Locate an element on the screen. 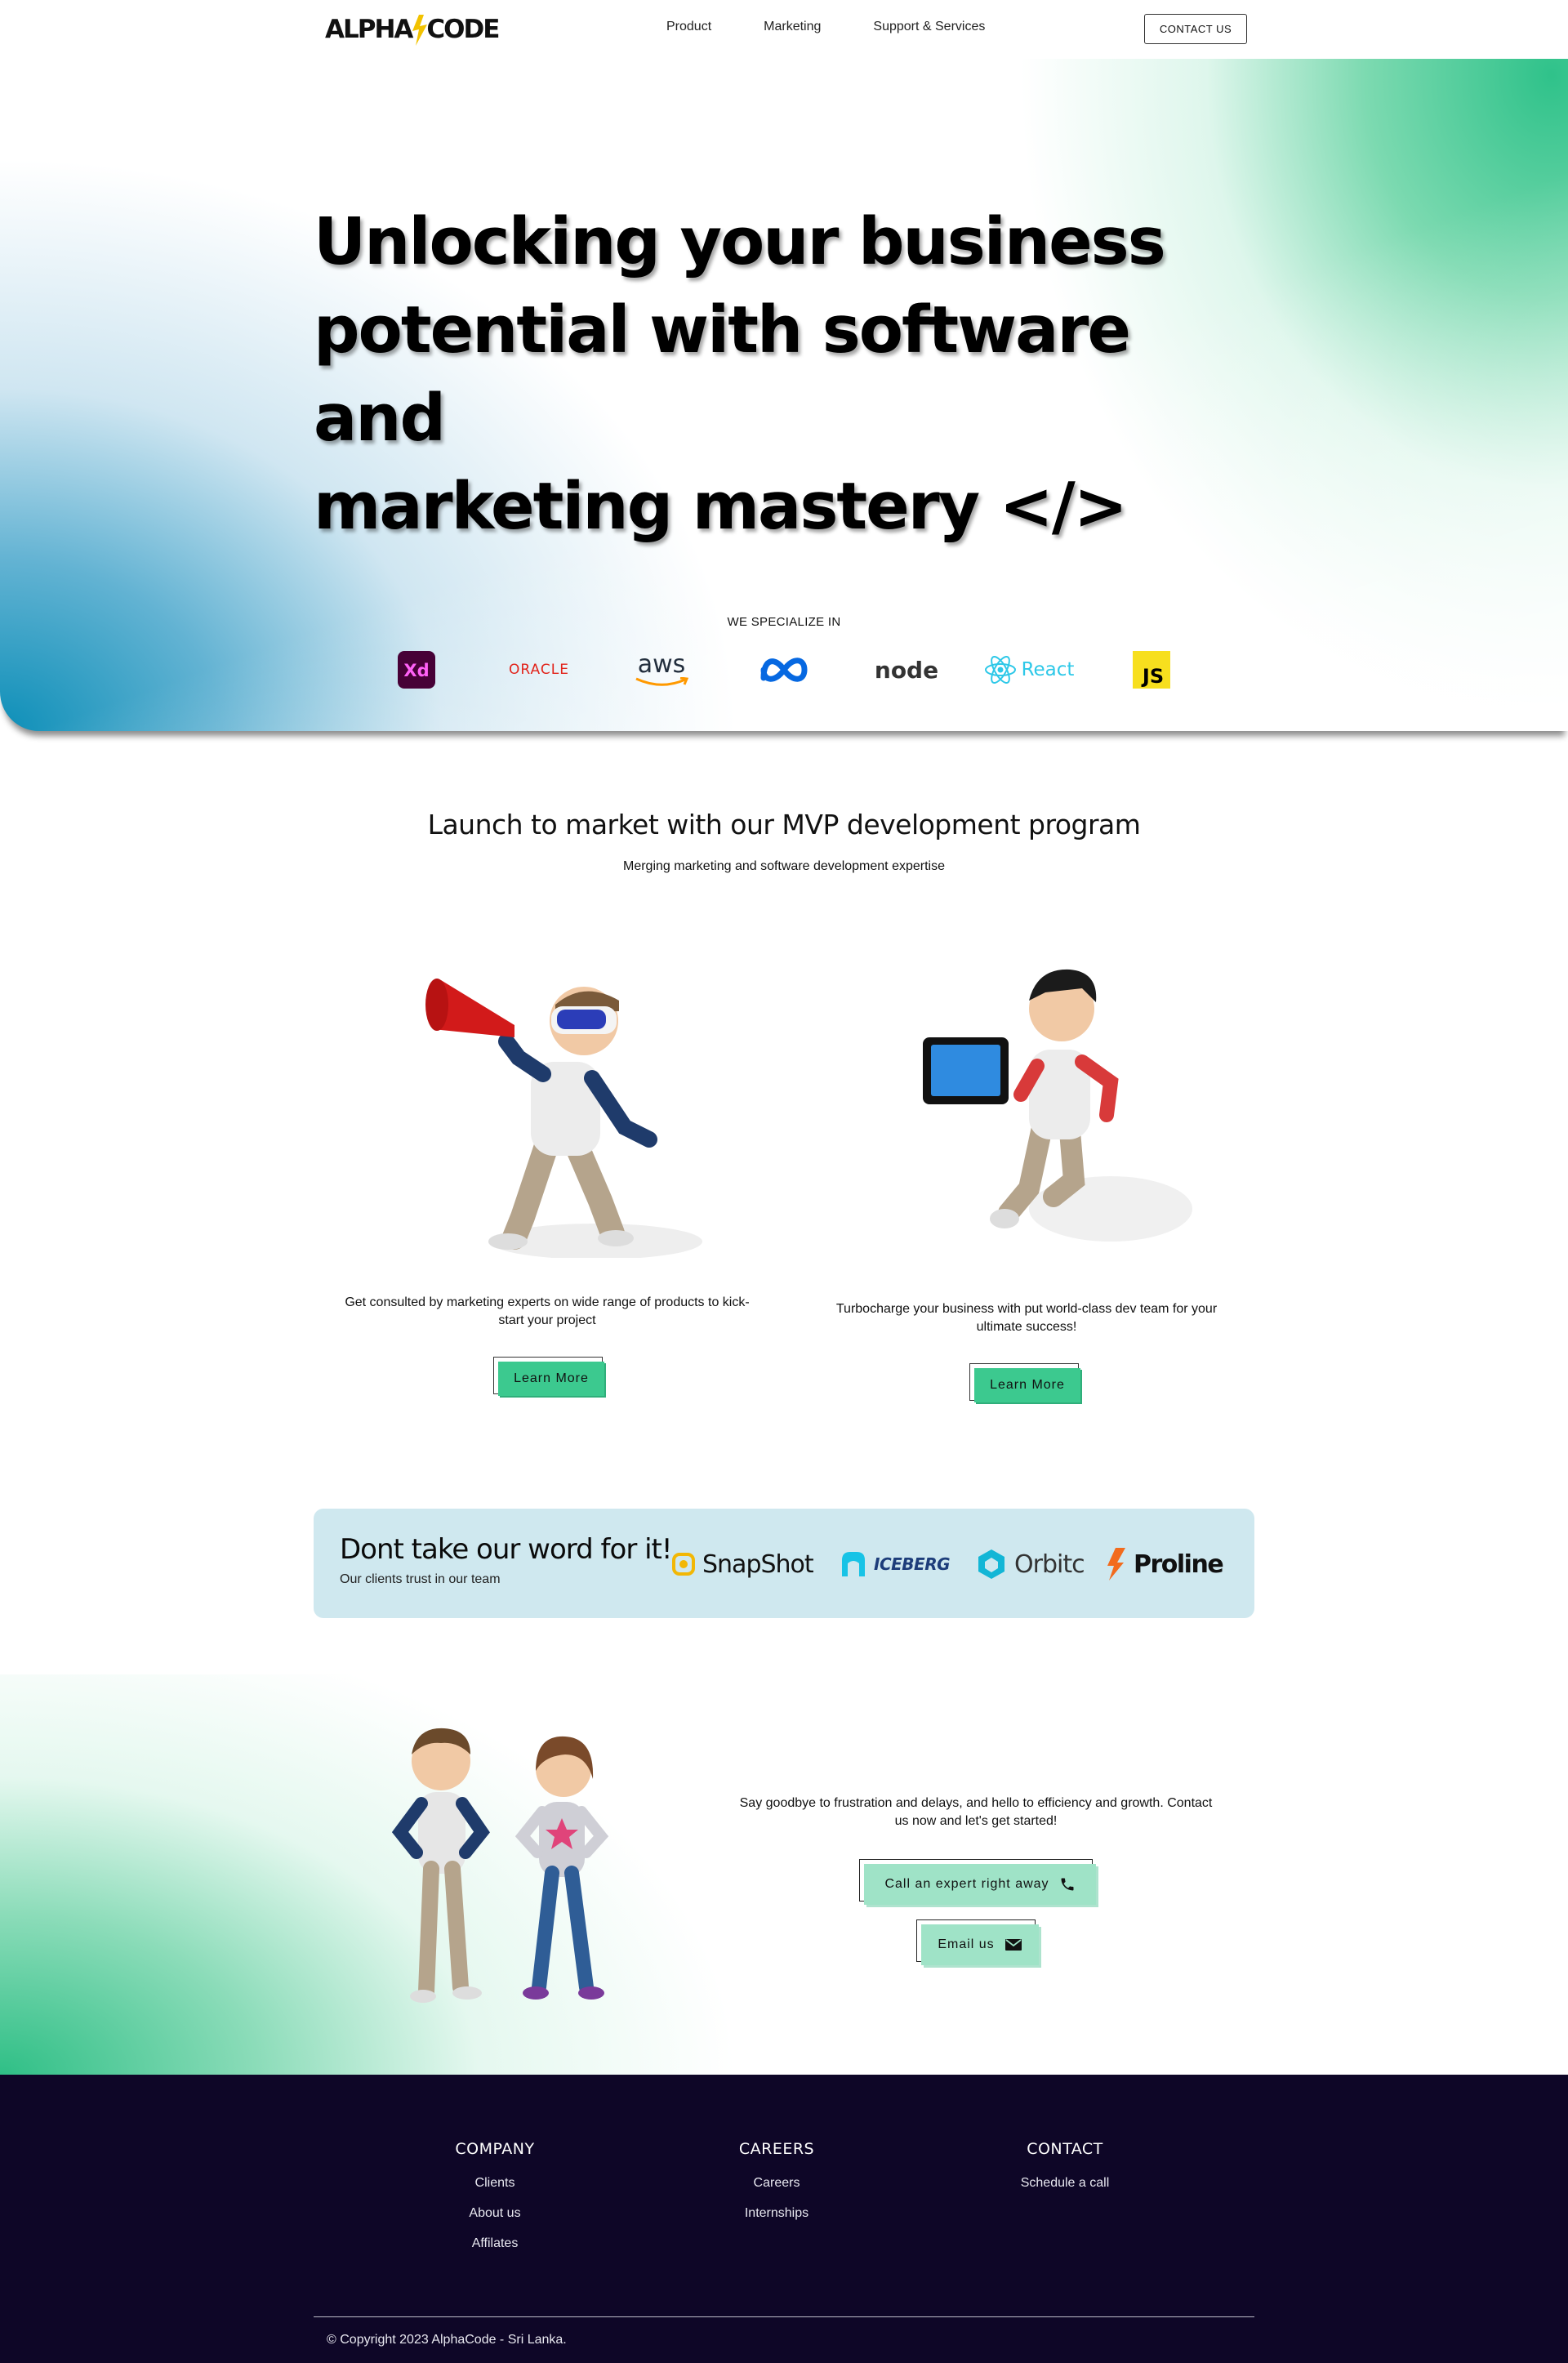 The image size is (1568, 2363). nodejs-logo: node is located at coordinates (906, 670).